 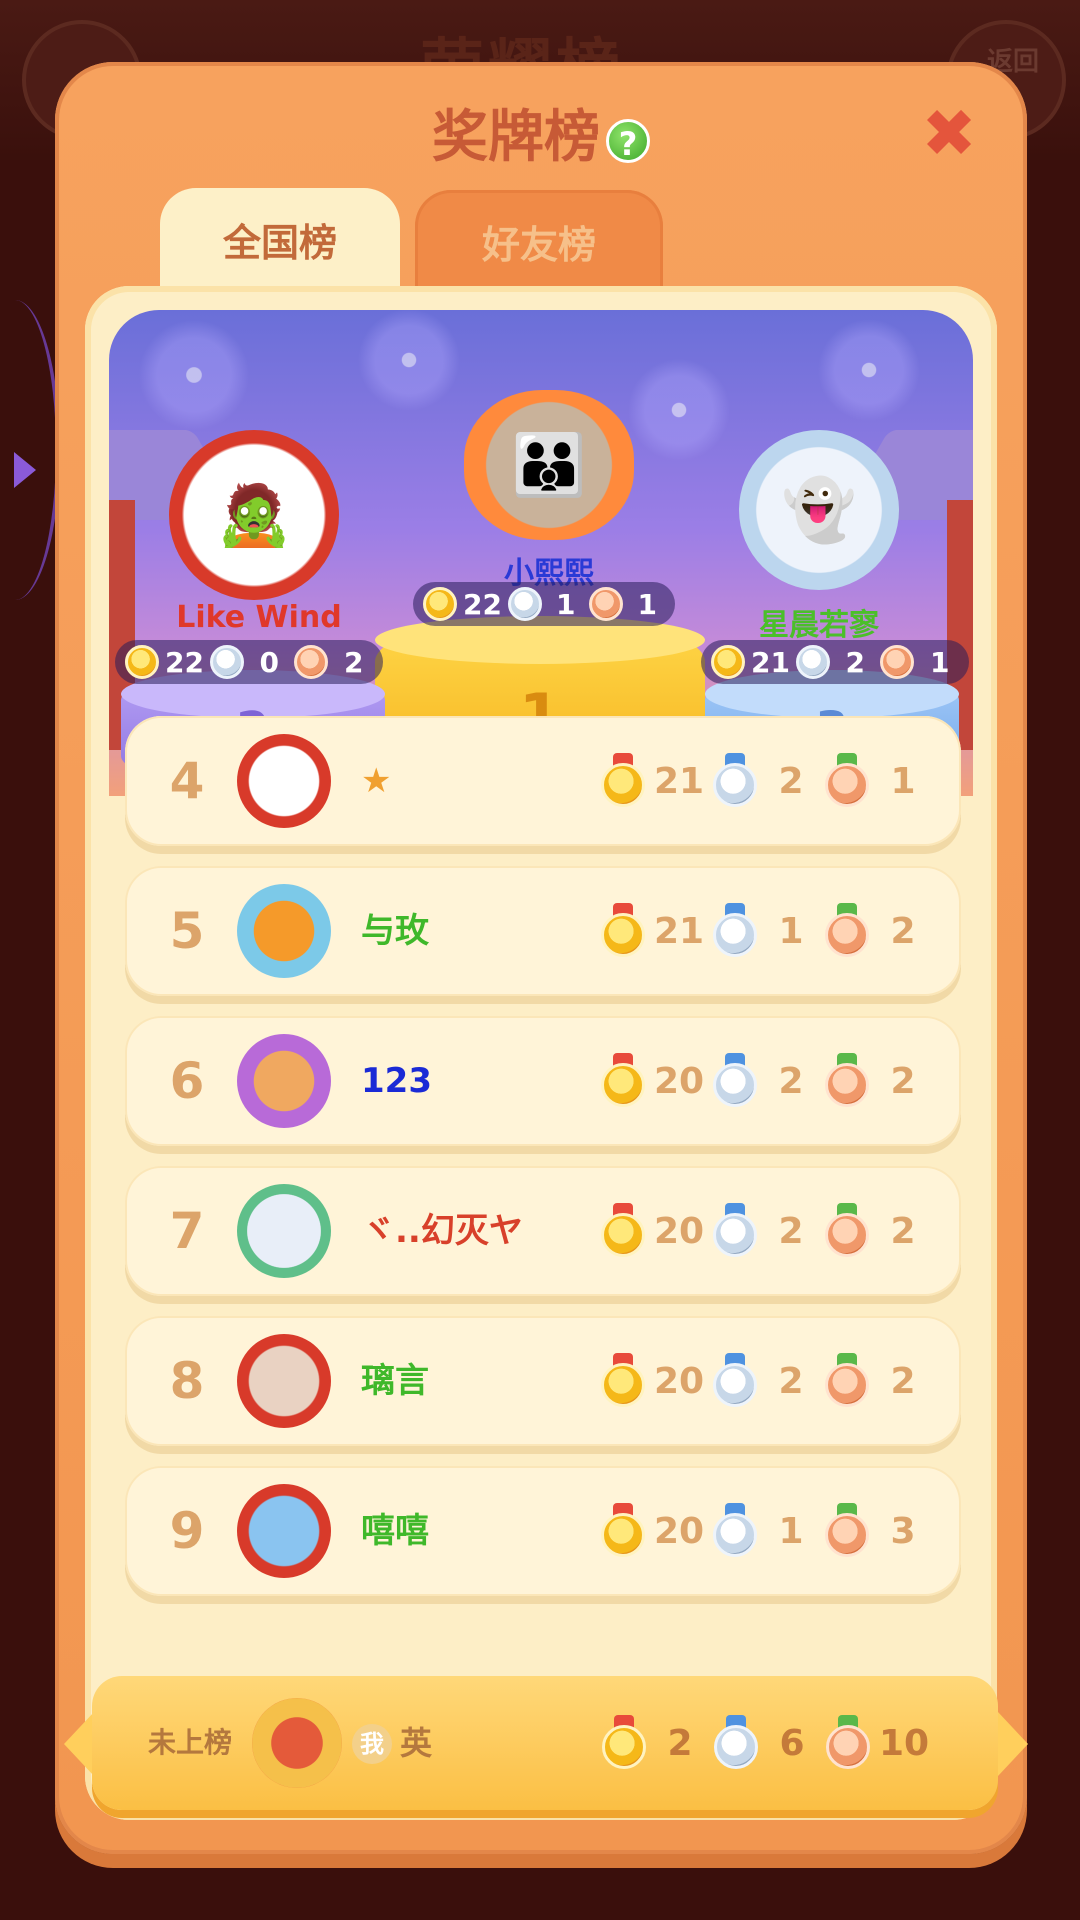 I want to click on avatar-second: 🧟, so click(x=254, y=515).